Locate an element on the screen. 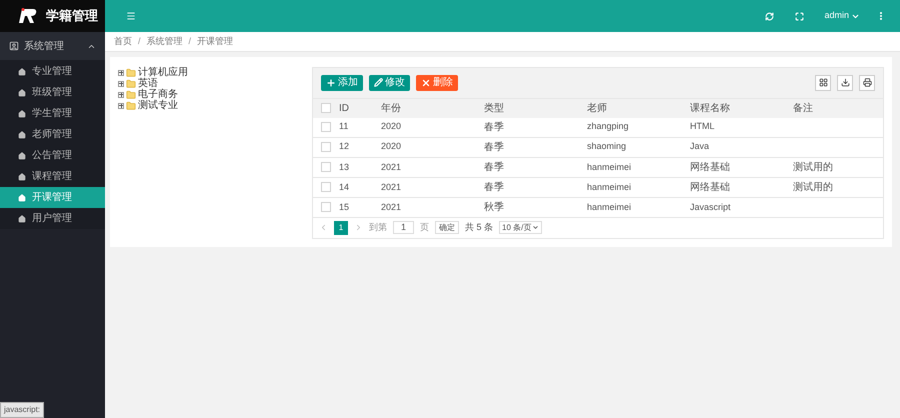  table-cell: shaoming is located at coordinates (606, 146).